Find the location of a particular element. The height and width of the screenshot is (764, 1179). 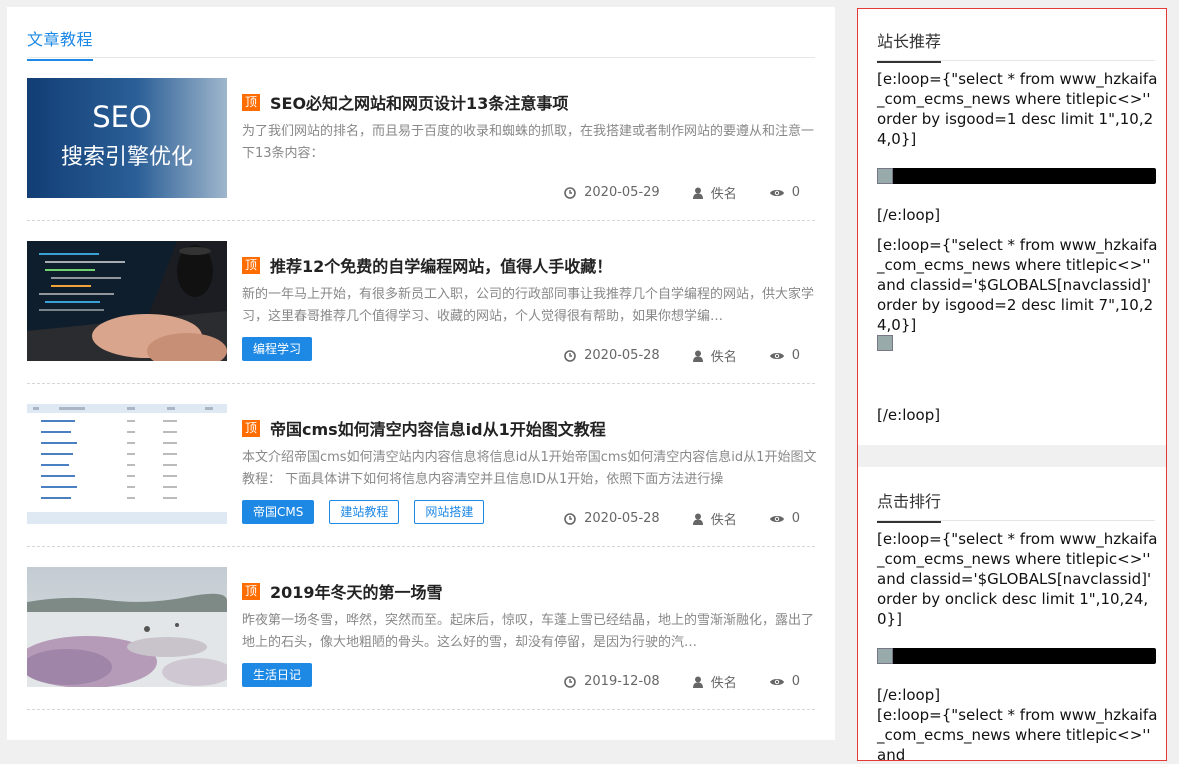

tab-bar: 文章教程 is located at coordinates (421, 34).